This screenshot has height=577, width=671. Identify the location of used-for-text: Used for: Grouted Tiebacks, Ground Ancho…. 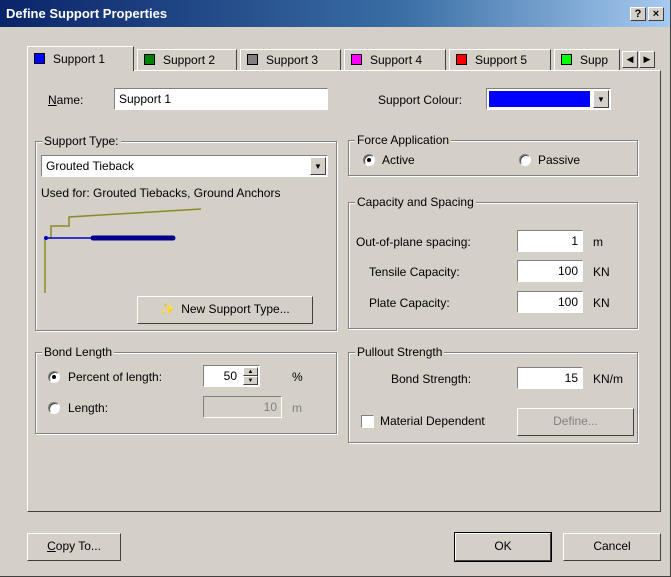
(161, 193).